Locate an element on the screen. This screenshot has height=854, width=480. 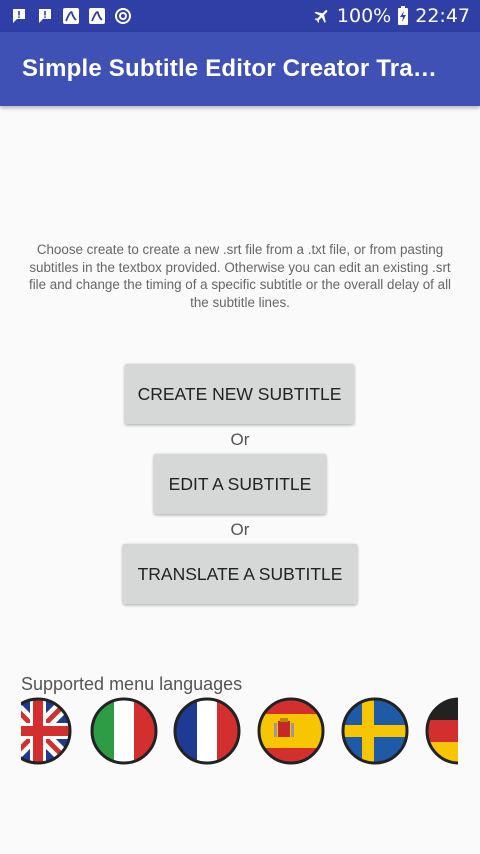
germany-flag-icon is located at coordinates (441, 731).